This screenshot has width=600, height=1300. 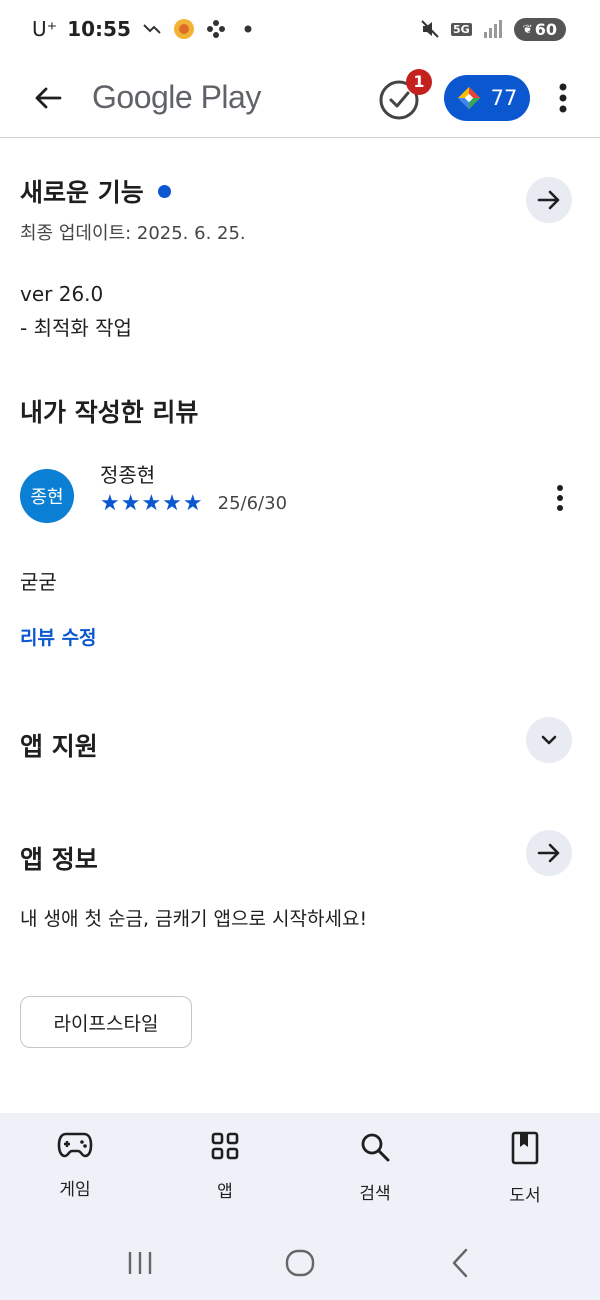 I want to click on avatar: 종현, so click(x=47, y=496).